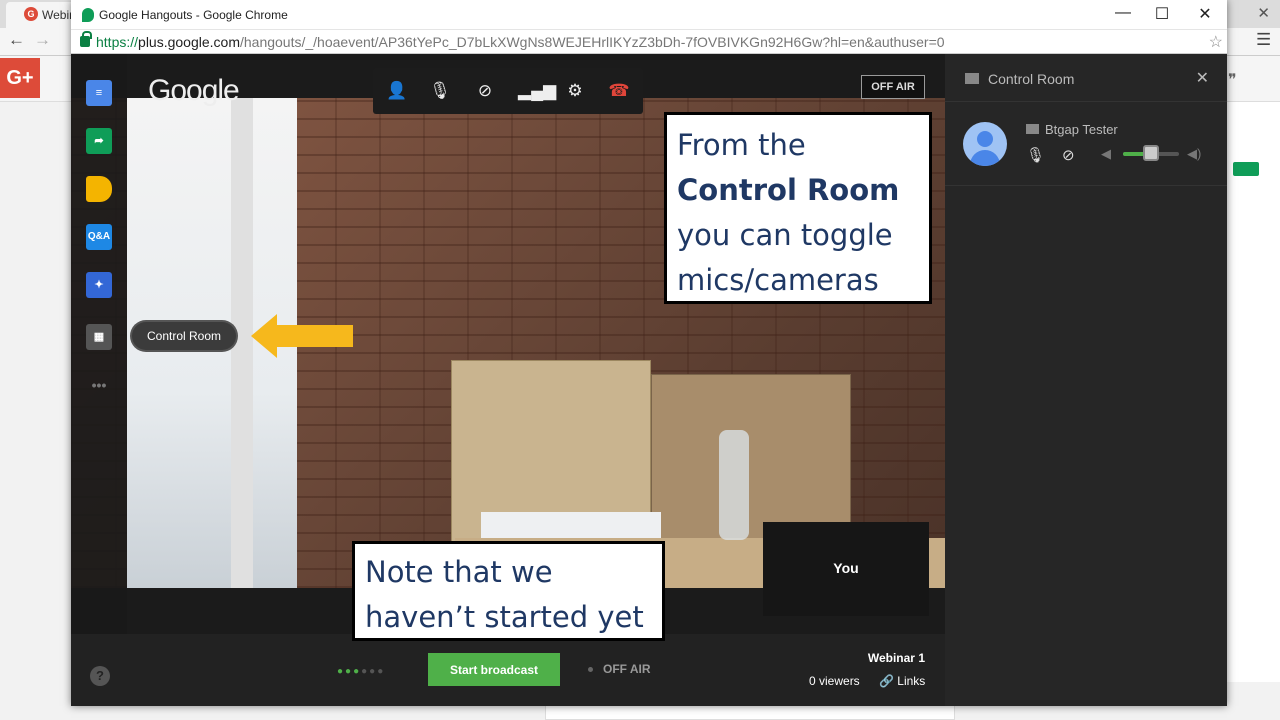 This screenshot has width=1280, height=720. Describe the element at coordinates (41, 15) in the screenshot. I see `background-tab: G Webin` at that location.